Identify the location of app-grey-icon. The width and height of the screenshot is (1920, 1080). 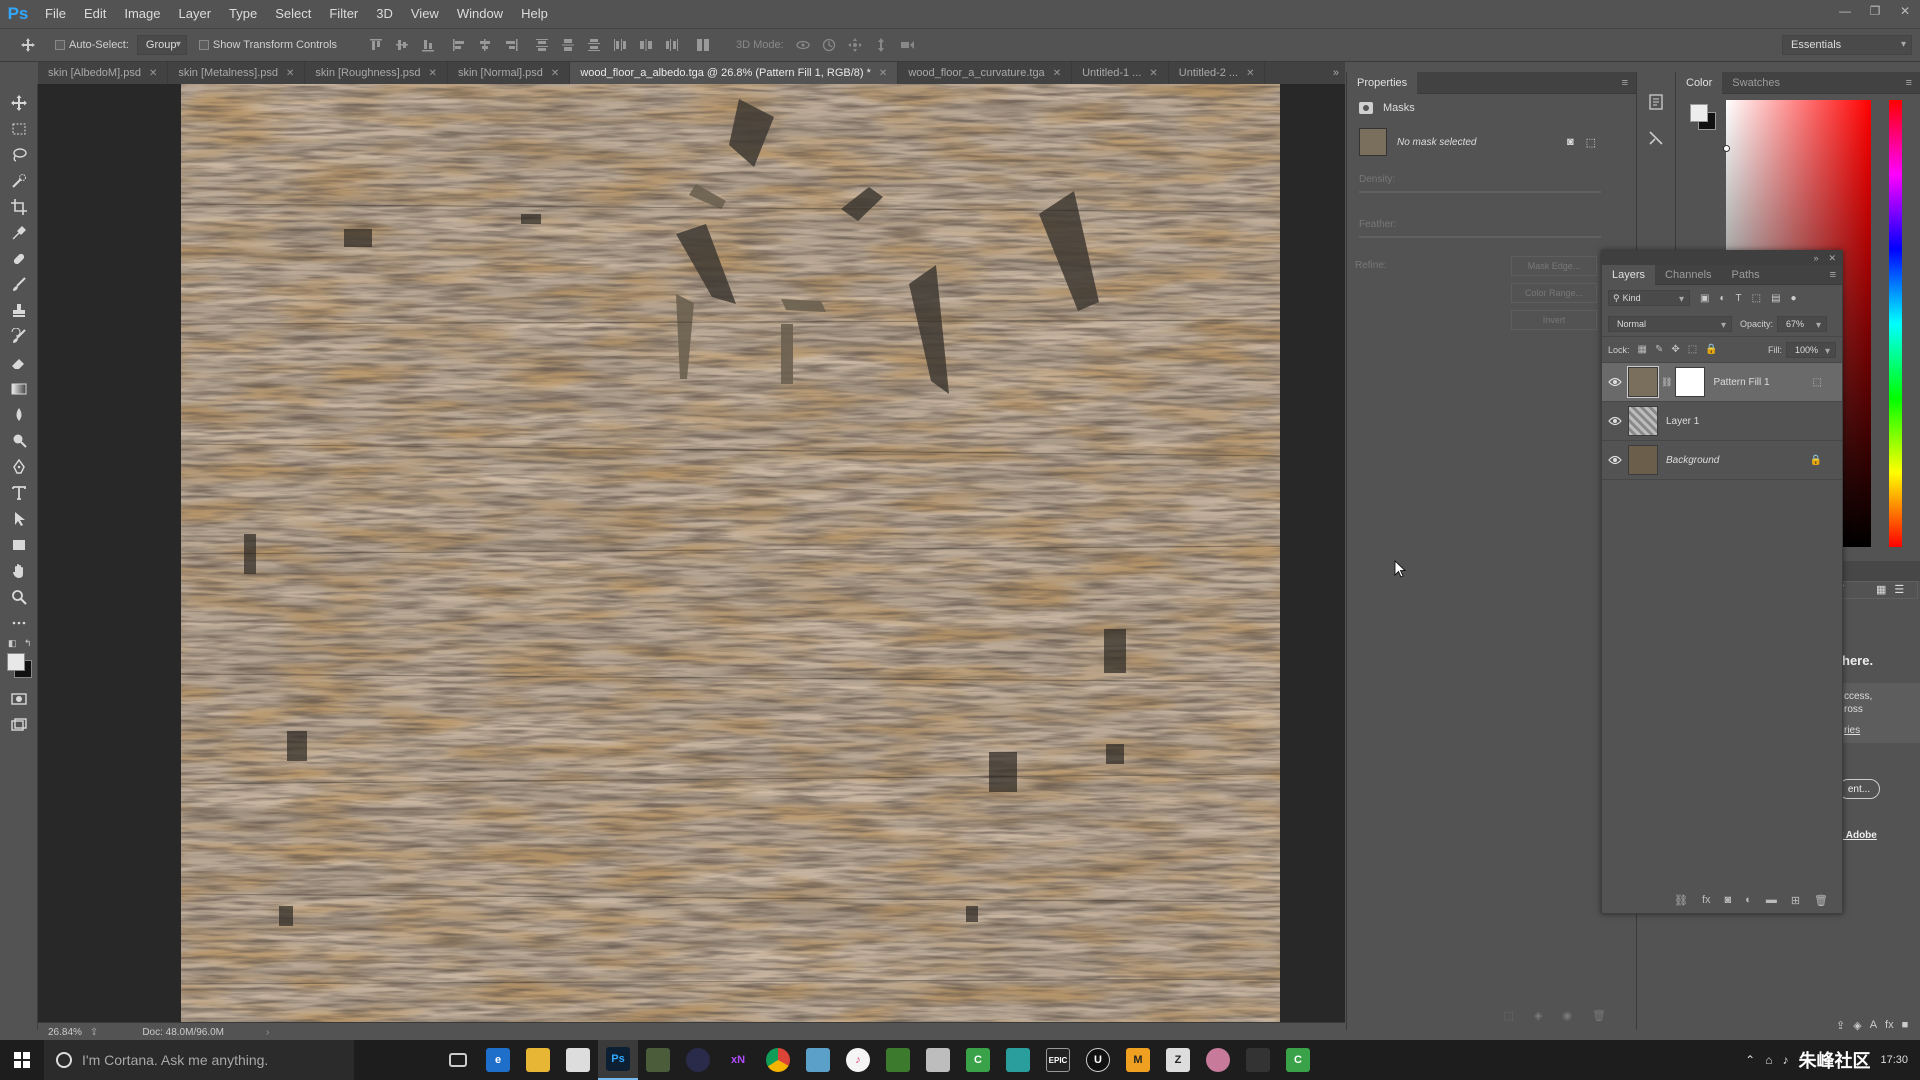
(938, 1060).